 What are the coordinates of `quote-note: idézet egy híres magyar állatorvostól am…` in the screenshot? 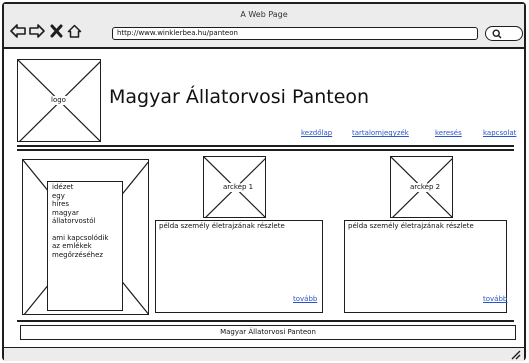 It's located at (85, 246).